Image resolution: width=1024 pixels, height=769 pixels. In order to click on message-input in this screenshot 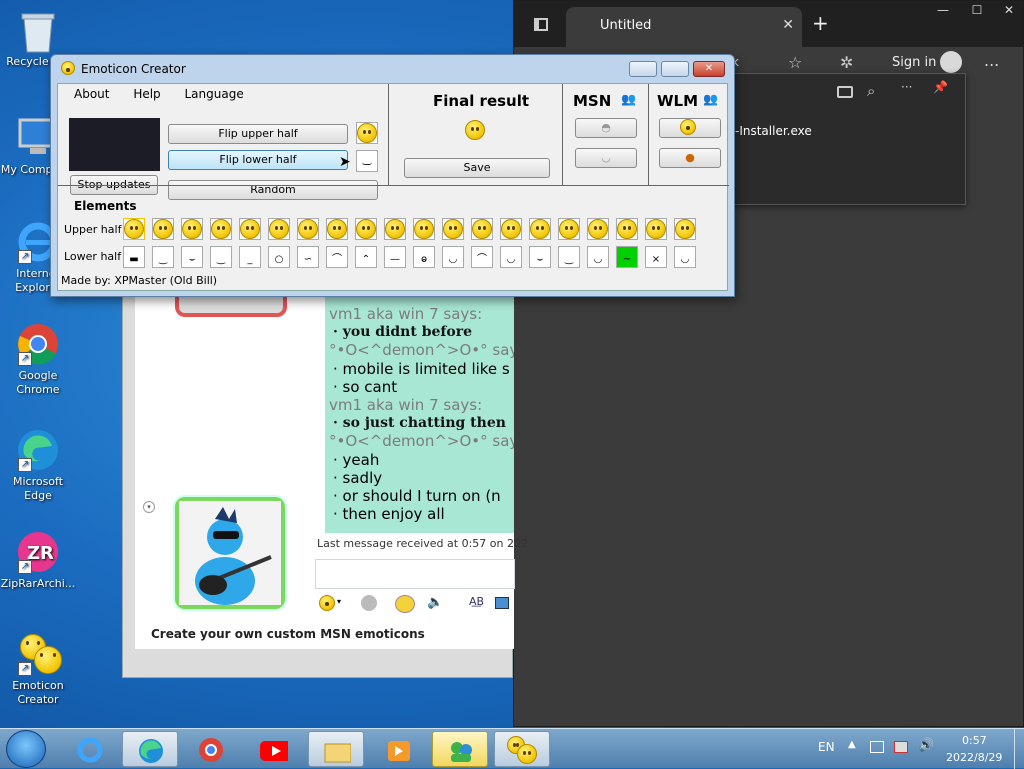, I will do `click(415, 574)`.